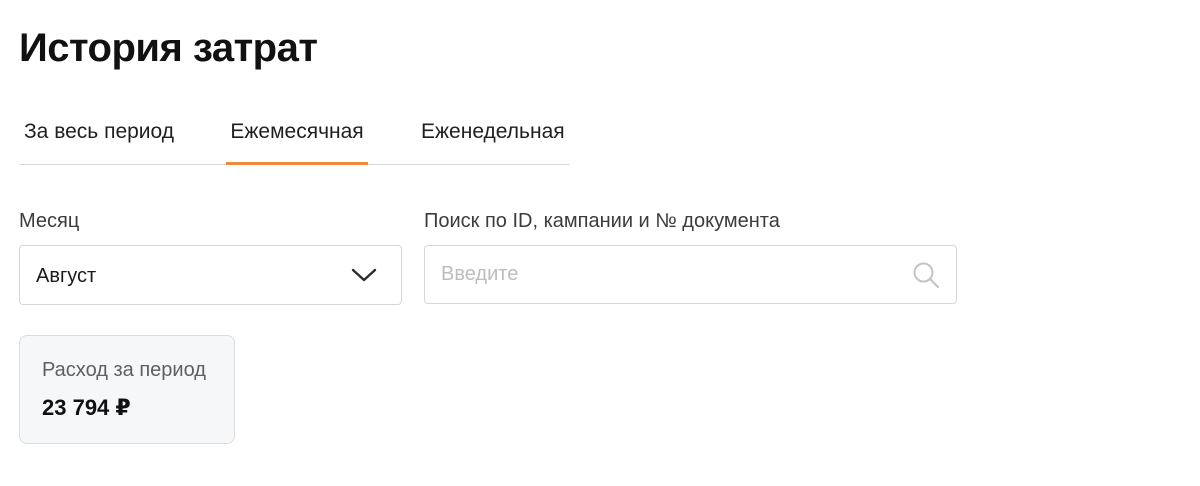 The image size is (1200, 486). Describe the element at coordinates (124, 370) in the screenshot. I see `period-expense-label: Расход за период` at that location.